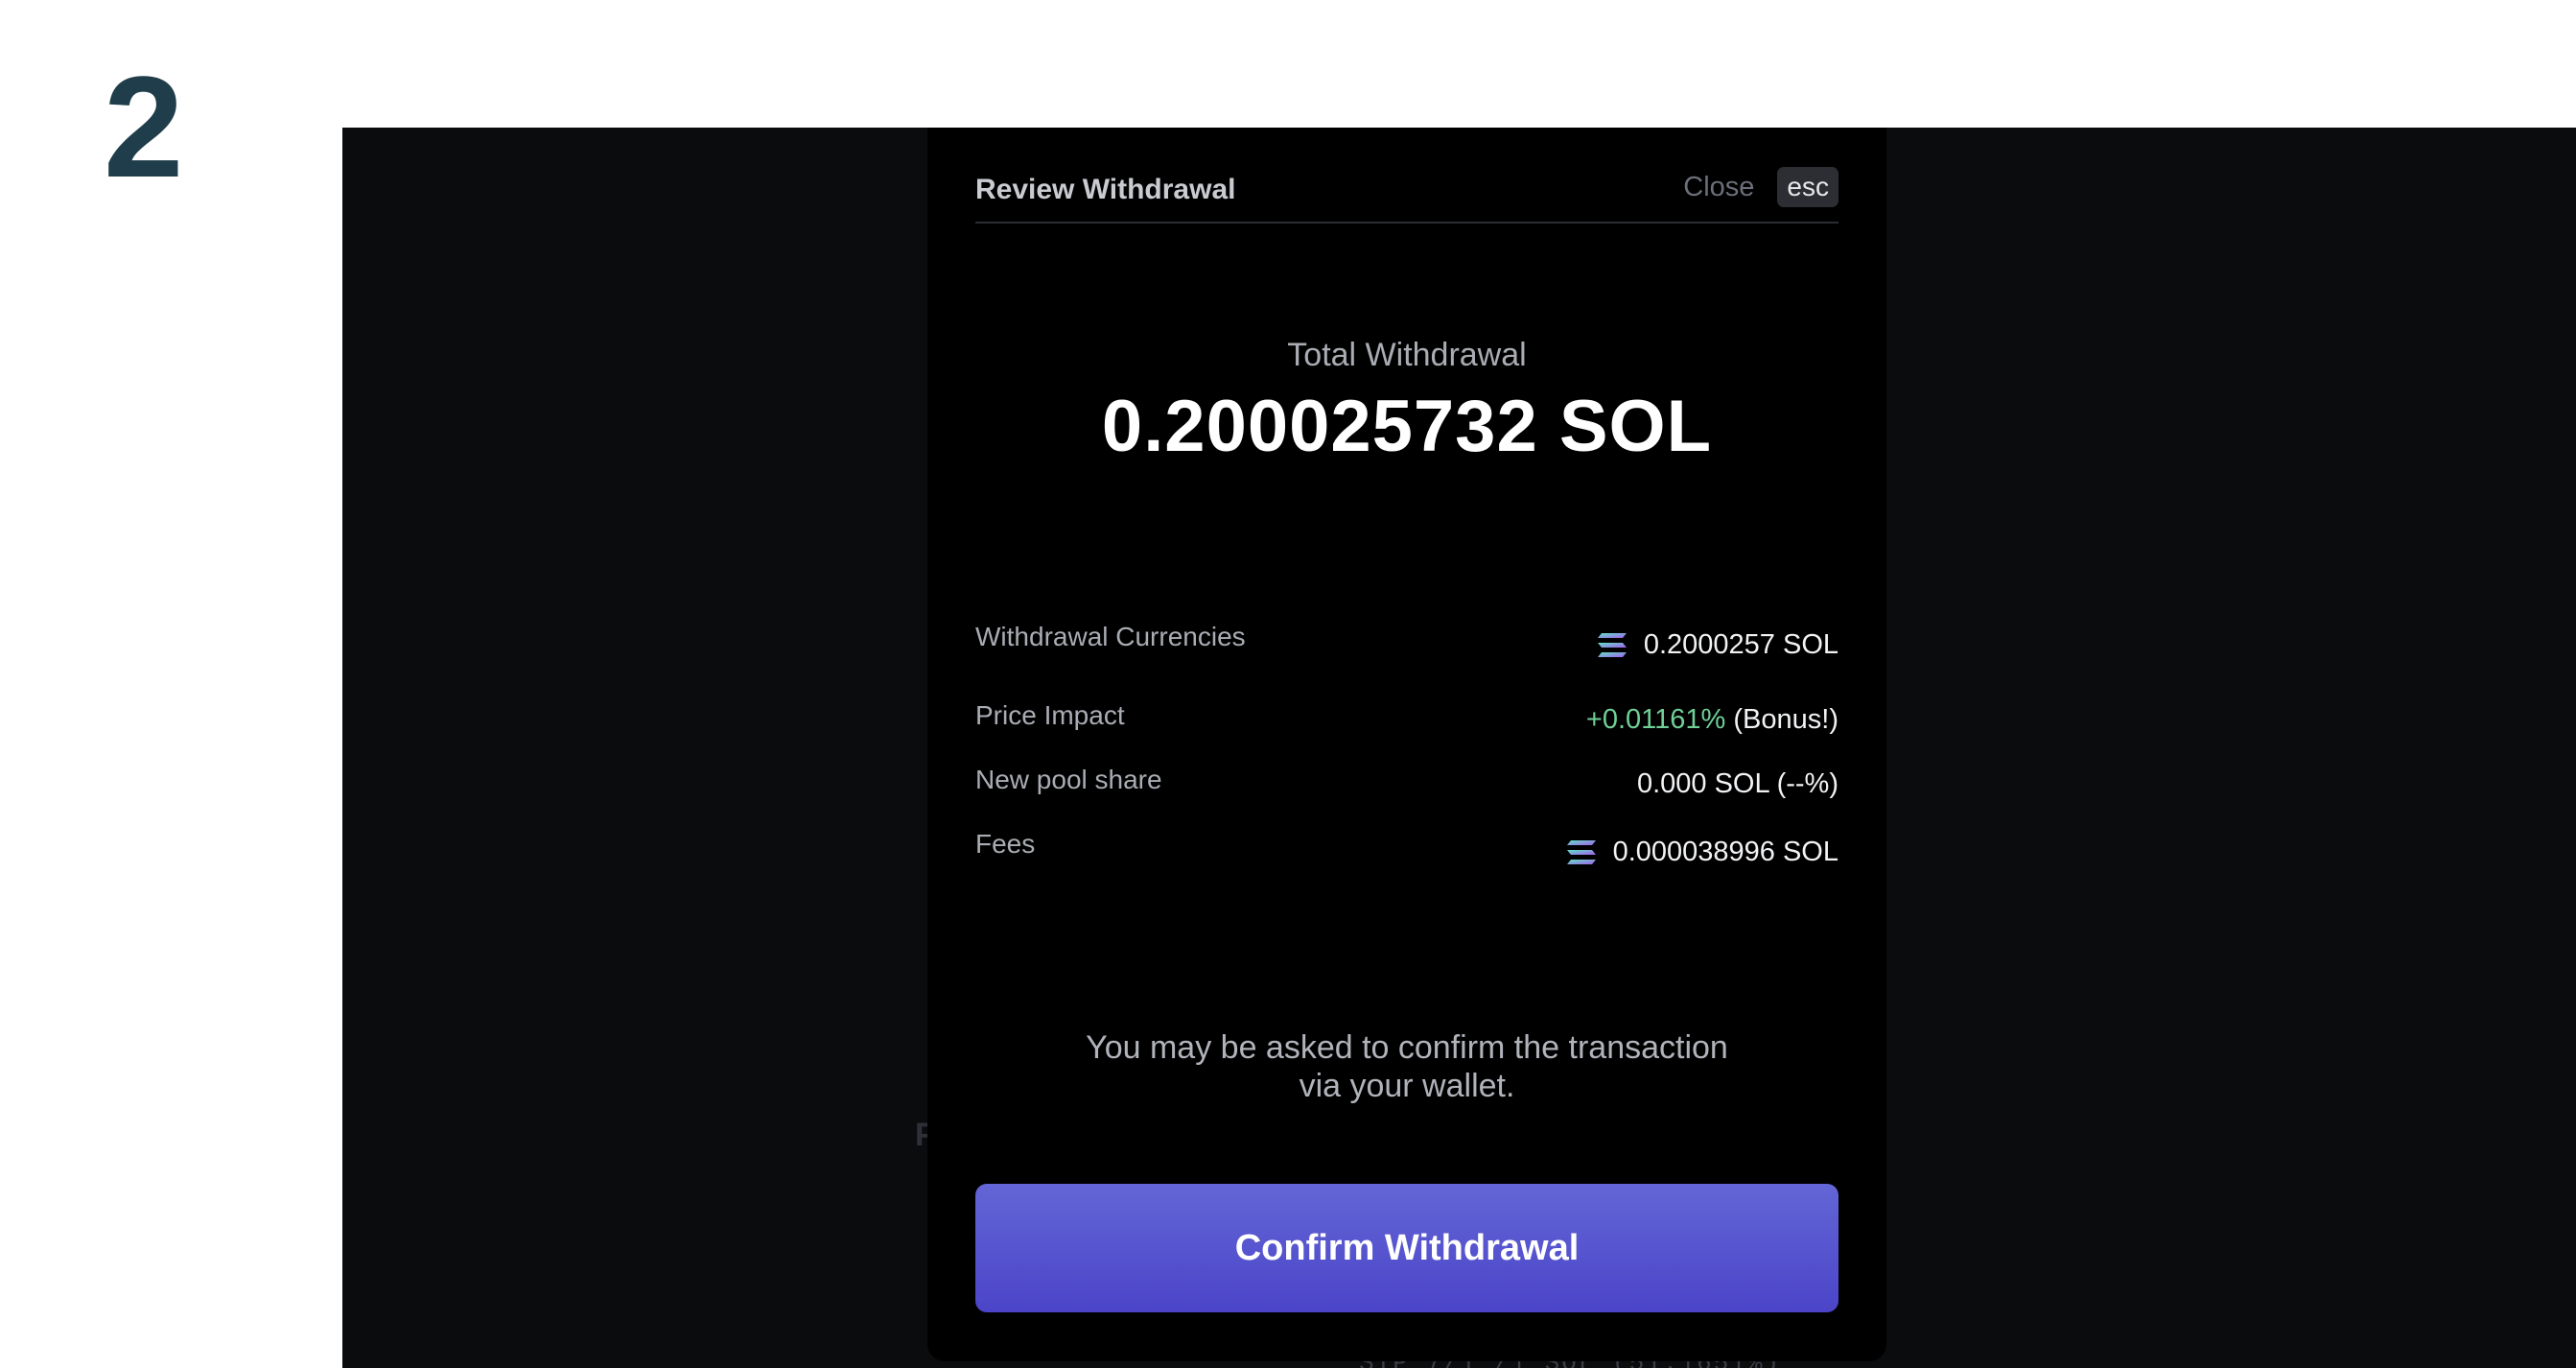  What do you see at coordinates (1406, 195) in the screenshot?
I see `modal-header: Review Withdrawal Close esc` at bounding box center [1406, 195].